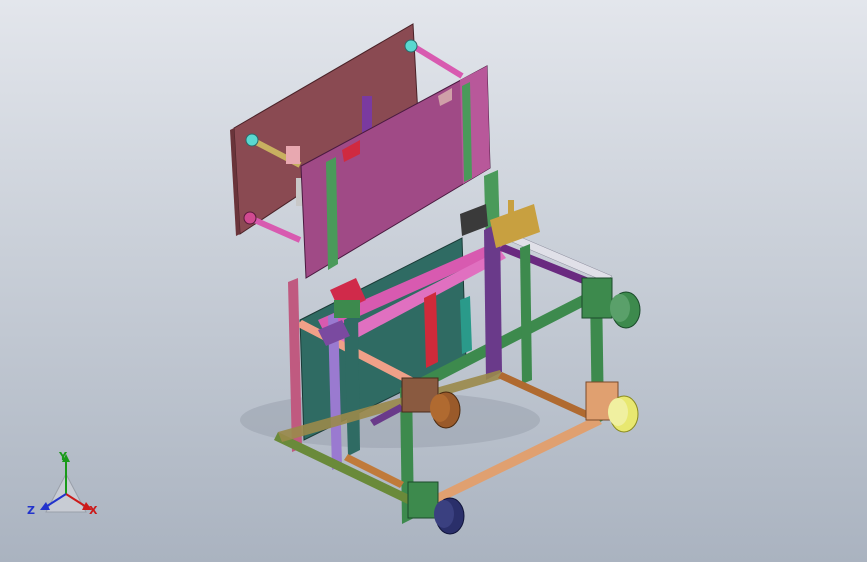 The height and width of the screenshot is (562, 867). I want to click on z-axis-label: Z, so click(31, 510).